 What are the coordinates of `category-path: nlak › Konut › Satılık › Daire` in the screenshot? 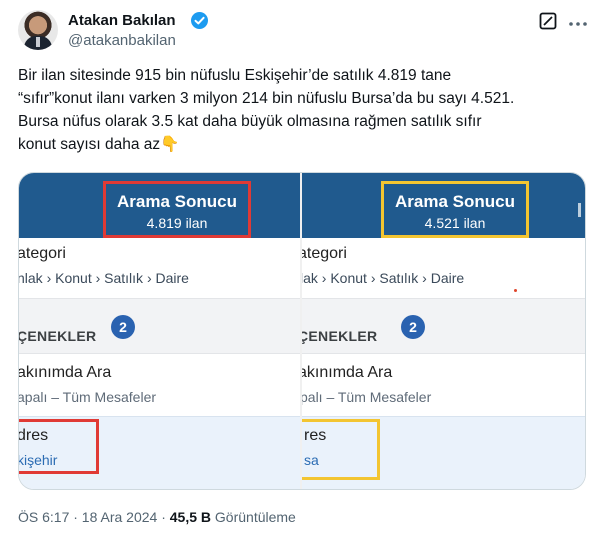 It's located at (104, 278).